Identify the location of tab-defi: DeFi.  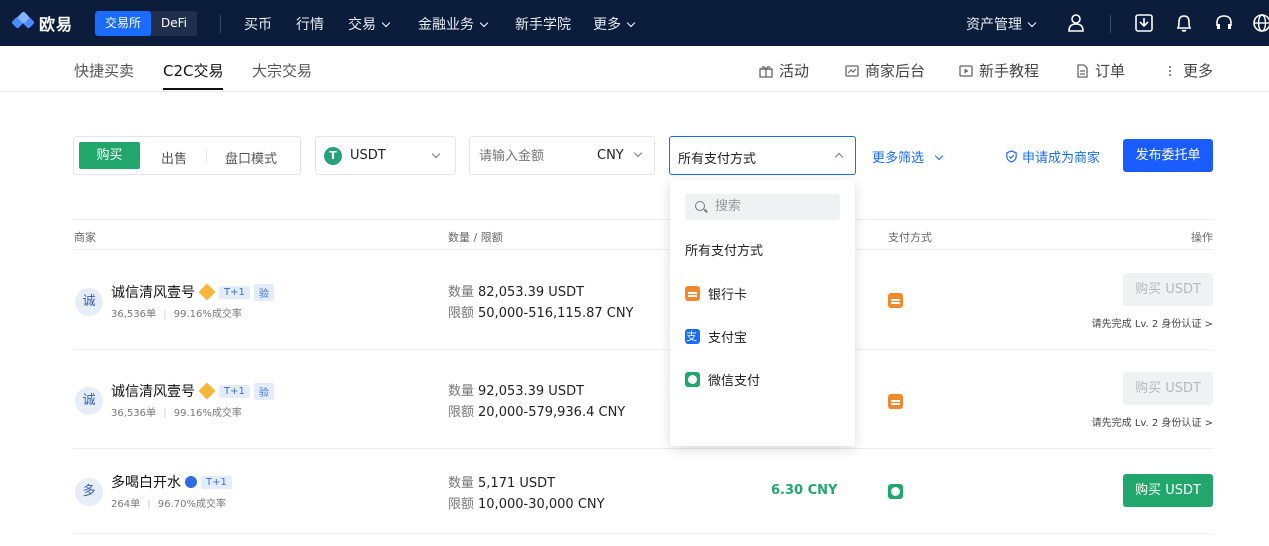
(174, 23).